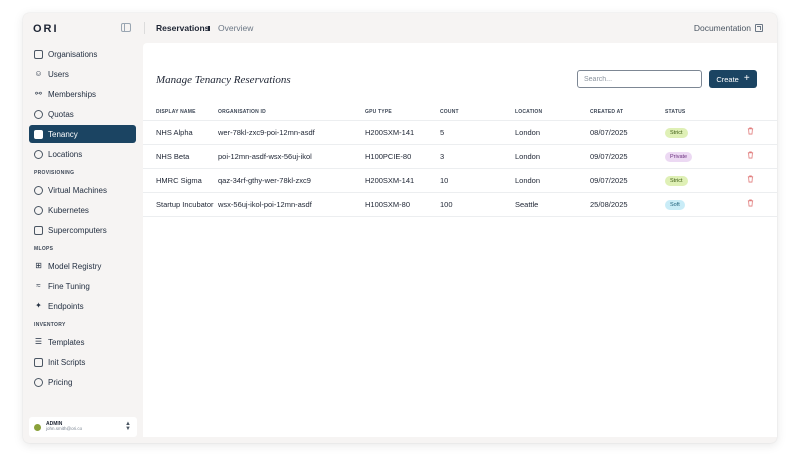  Describe the element at coordinates (639, 79) in the screenshot. I see `search-input` at that location.